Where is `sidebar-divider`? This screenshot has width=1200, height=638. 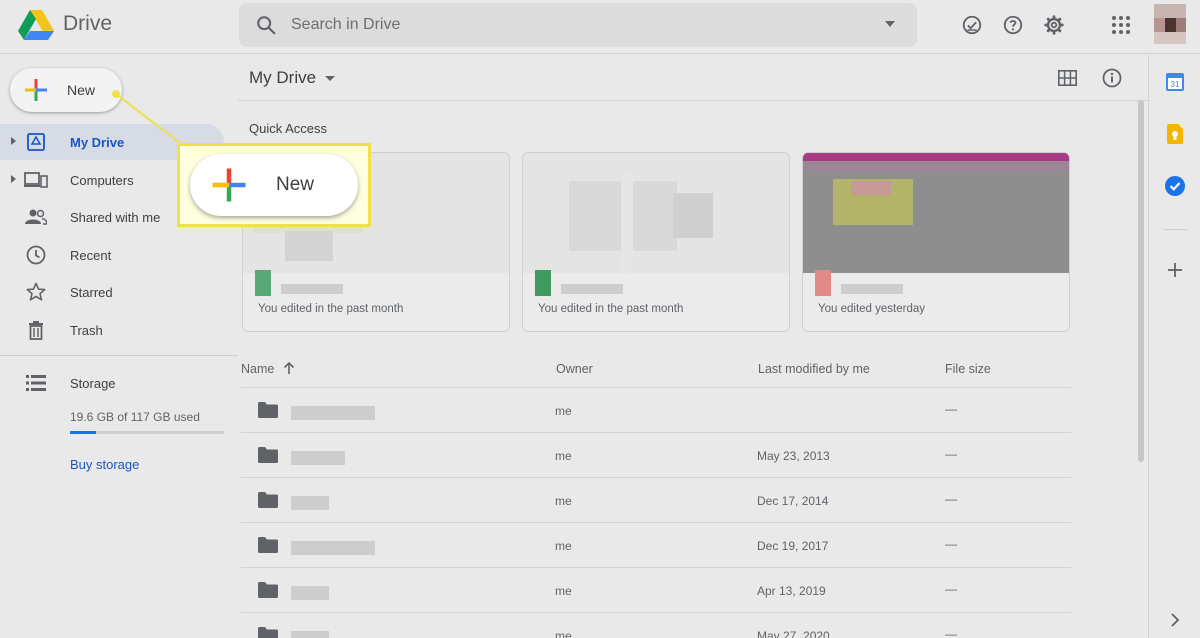 sidebar-divider is located at coordinates (119, 355).